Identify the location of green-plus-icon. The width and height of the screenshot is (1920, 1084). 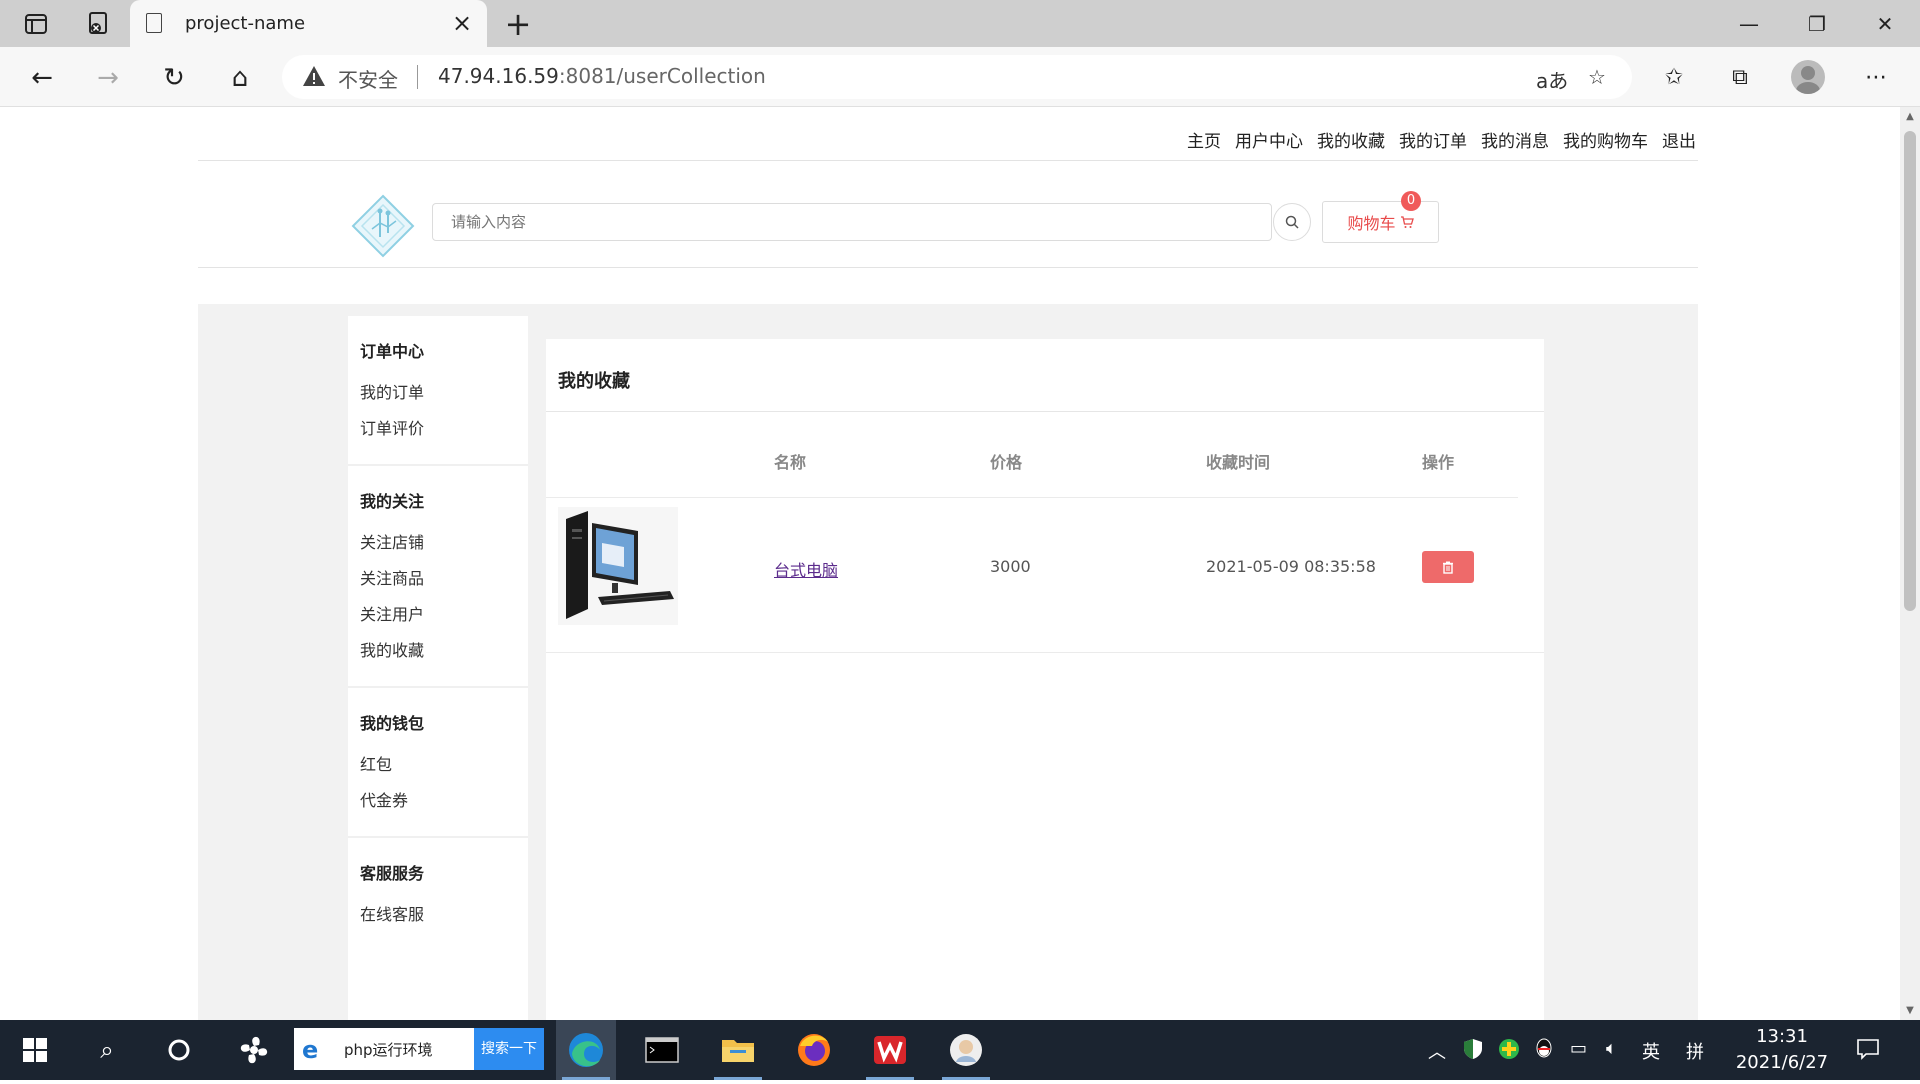
(1509, 1051).